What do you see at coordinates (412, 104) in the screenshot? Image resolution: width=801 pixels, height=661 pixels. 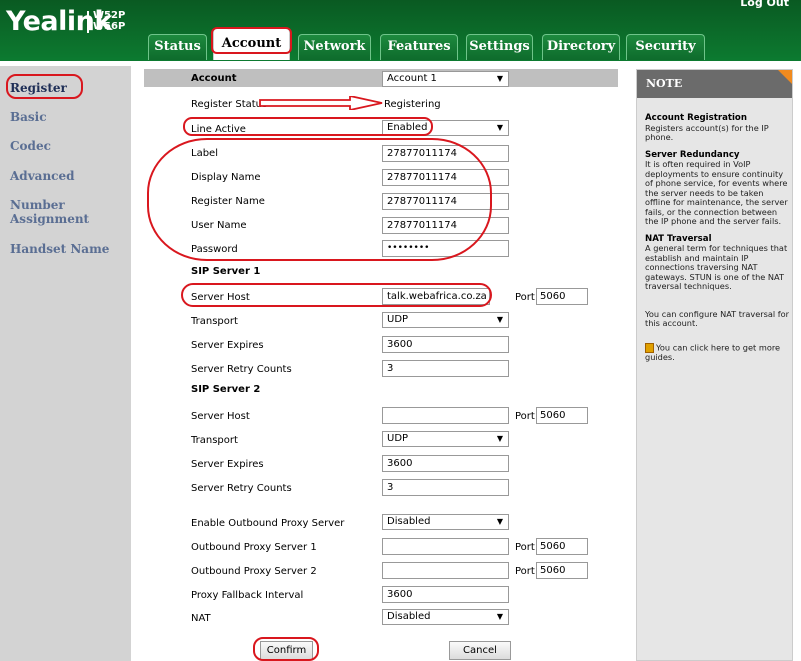 I see `register-status-value: Registering` at bounding box center [412, 104].